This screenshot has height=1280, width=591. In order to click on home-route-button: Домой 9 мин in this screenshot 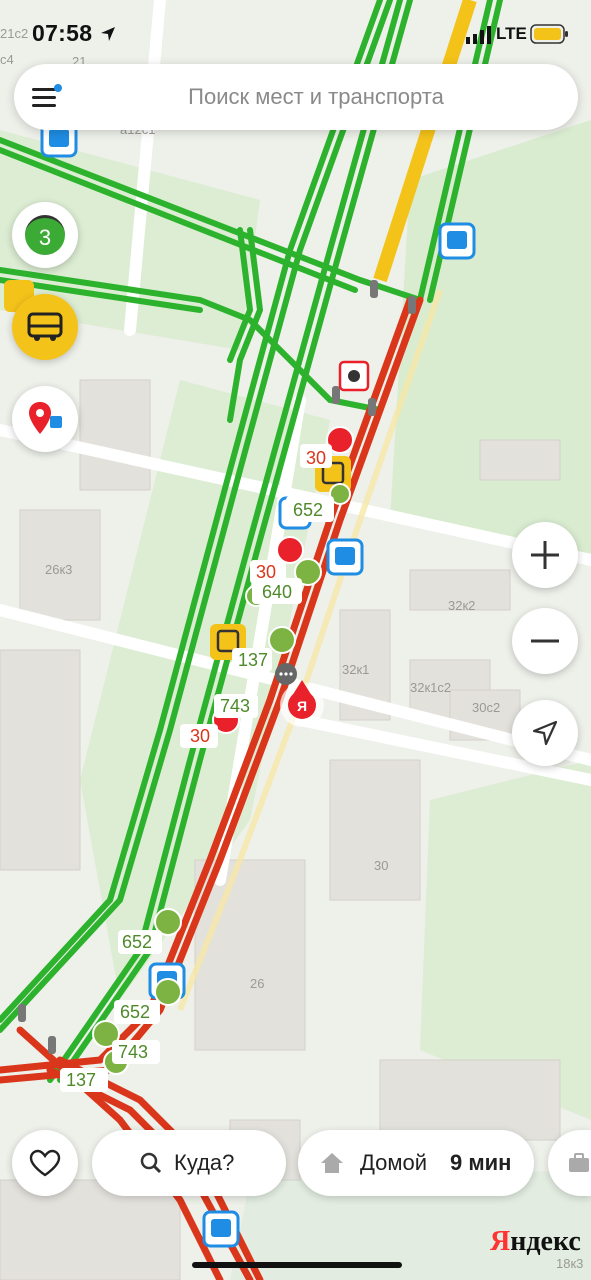, I will do `click(416, 1163)`.